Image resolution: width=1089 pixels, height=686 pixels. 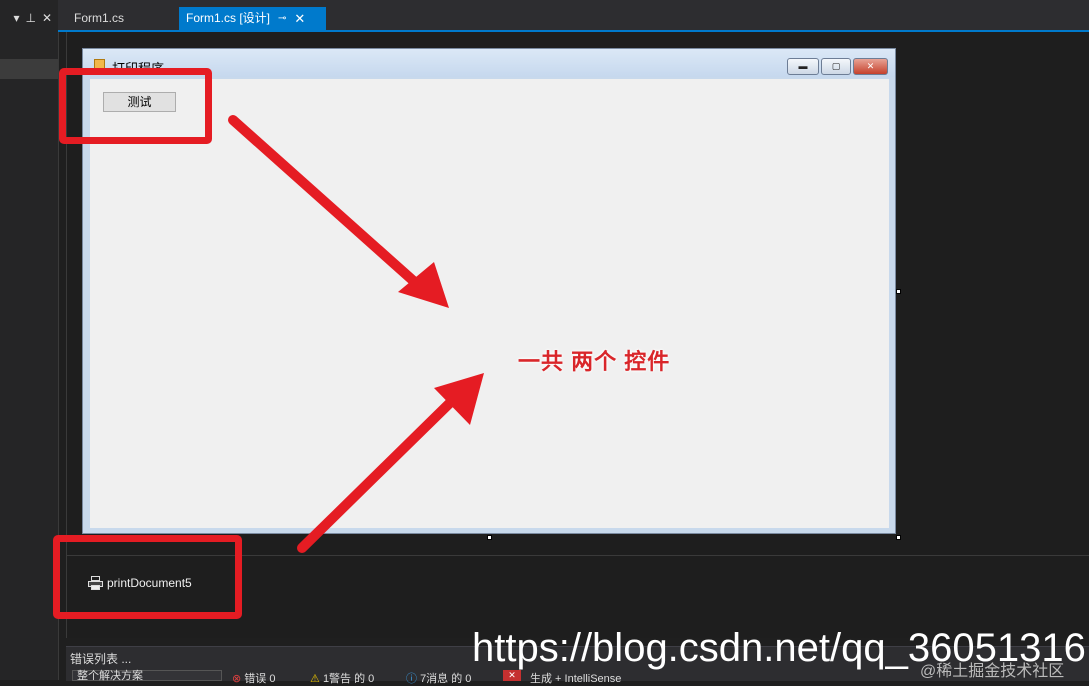 What do you see at coordinates (411, 679) in the screenshot?
I see `info-icon: ⓘ` at bounding box center [411, 679].